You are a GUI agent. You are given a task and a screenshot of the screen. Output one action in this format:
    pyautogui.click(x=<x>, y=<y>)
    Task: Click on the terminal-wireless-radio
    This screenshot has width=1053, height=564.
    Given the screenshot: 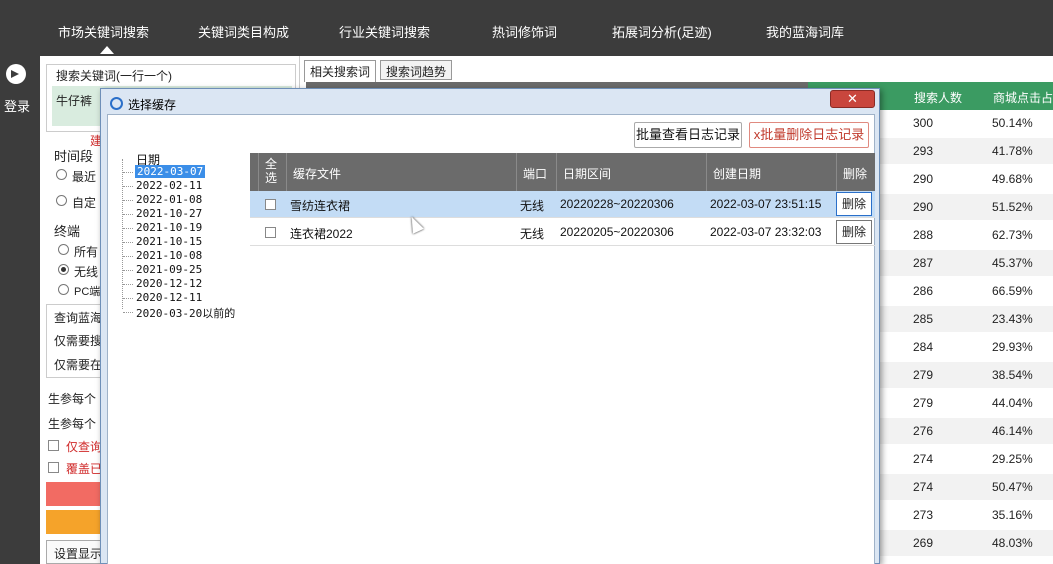 What is the action you would take?
    pyautogui.click(x=63, y=269)
    